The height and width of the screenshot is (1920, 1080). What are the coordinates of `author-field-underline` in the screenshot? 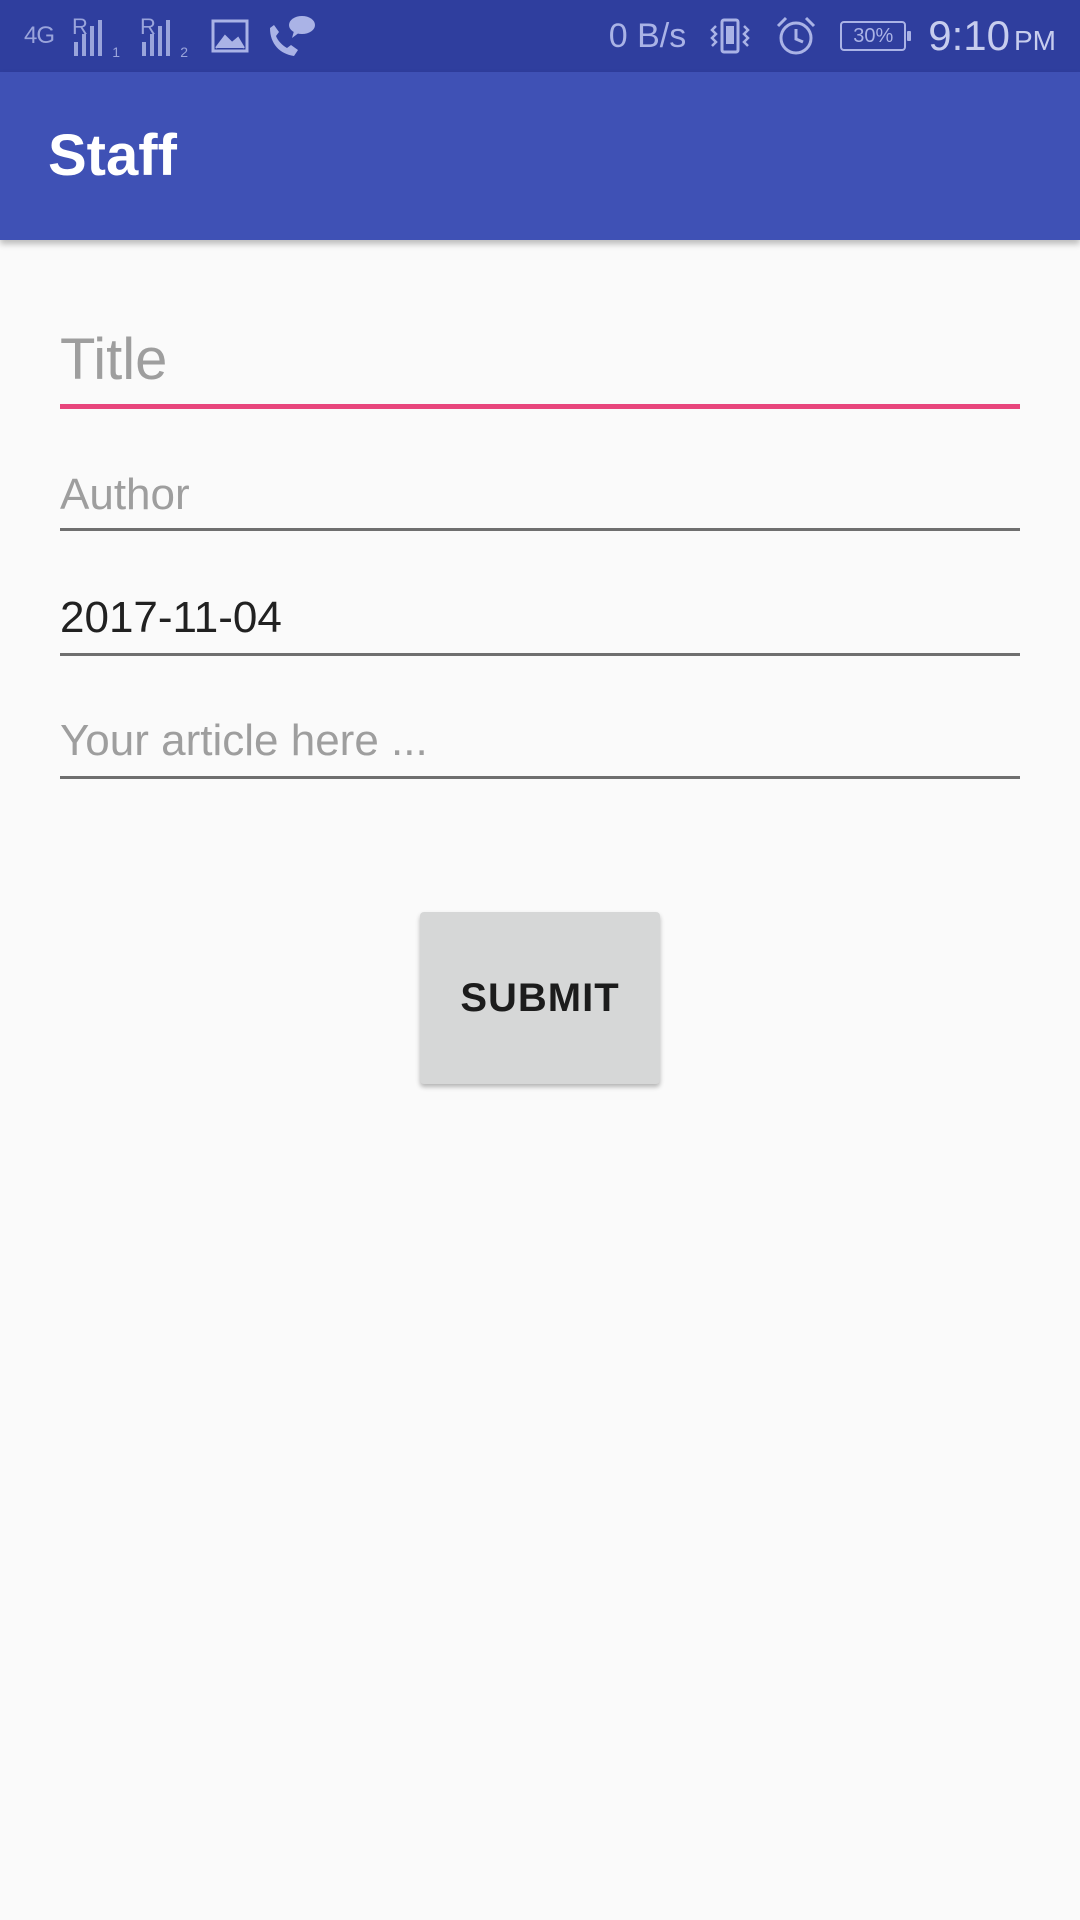 It's located at (540, 529).